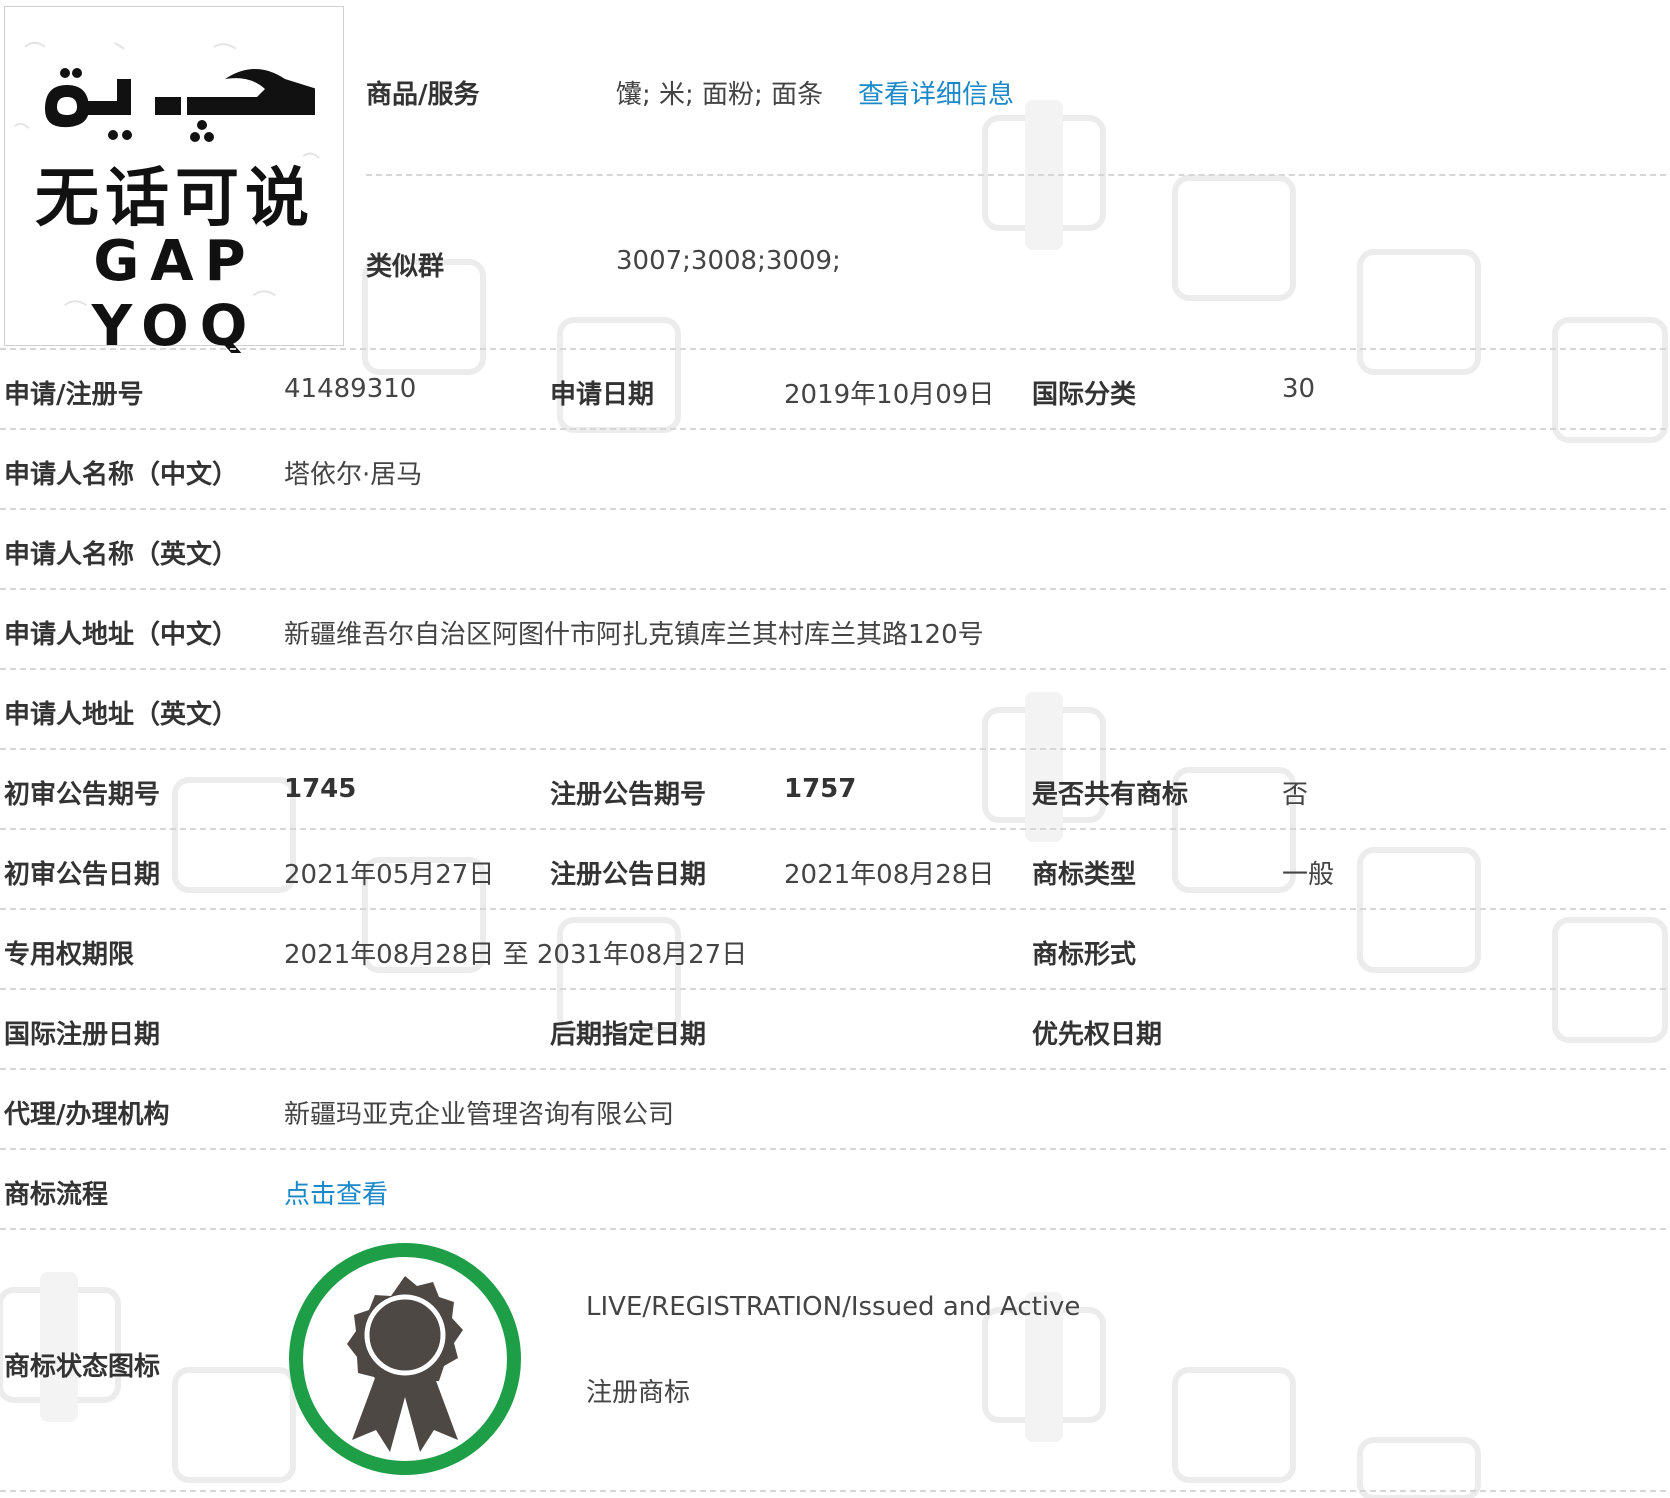 Image resolution: width=1670 pixels, height=1498 pixels. Describe the element at coordinates (936, 92) in the screenshot. I see `goods-detail-link: 查看详细信息` at that location.